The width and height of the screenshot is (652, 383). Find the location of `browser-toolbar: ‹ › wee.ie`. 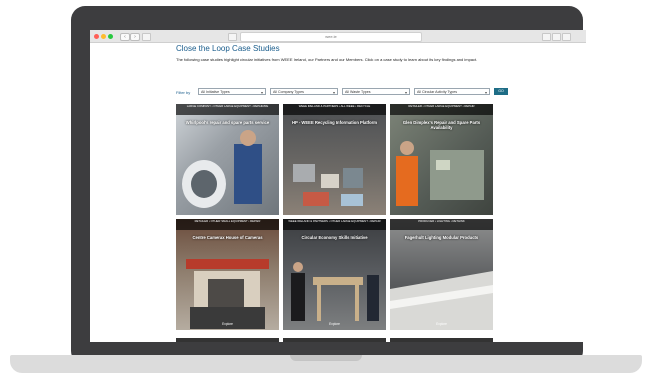

browser-toolbar: ‹ › wee.ie is located at coordinates (338, 36).